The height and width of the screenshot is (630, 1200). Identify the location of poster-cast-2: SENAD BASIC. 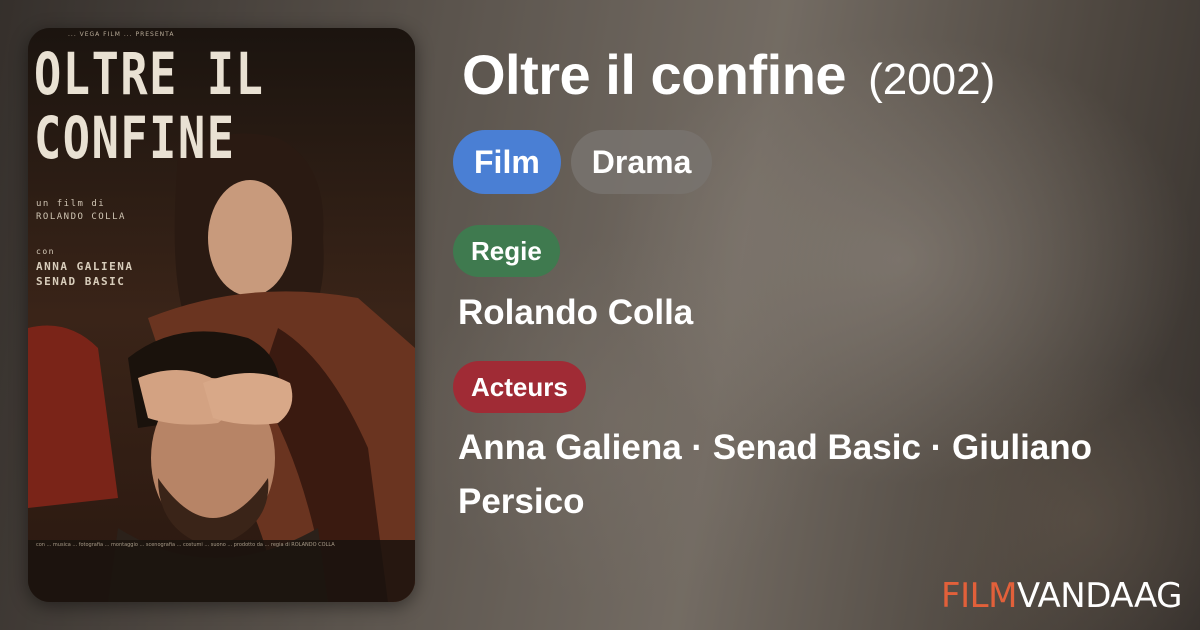
(81, 281).